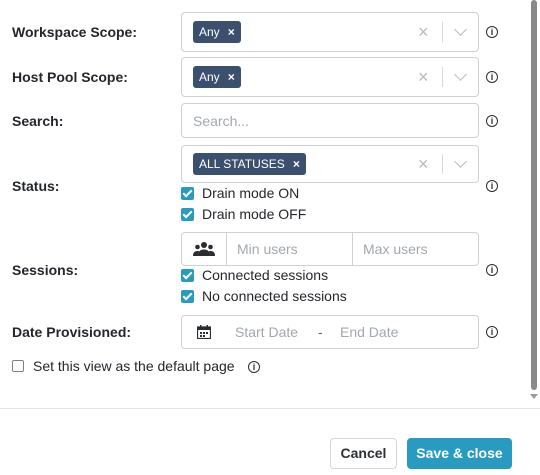 This screenshot has width=540, height=475. I want to click on users-icon-cell, so click(204, 249).